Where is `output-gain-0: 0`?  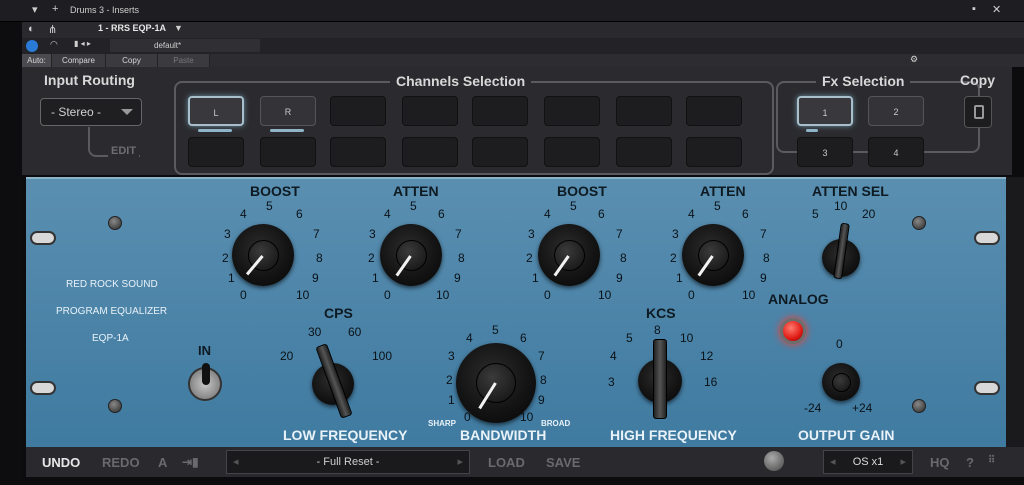 output-gain-0: 0 is located at coordinates (839, 344).